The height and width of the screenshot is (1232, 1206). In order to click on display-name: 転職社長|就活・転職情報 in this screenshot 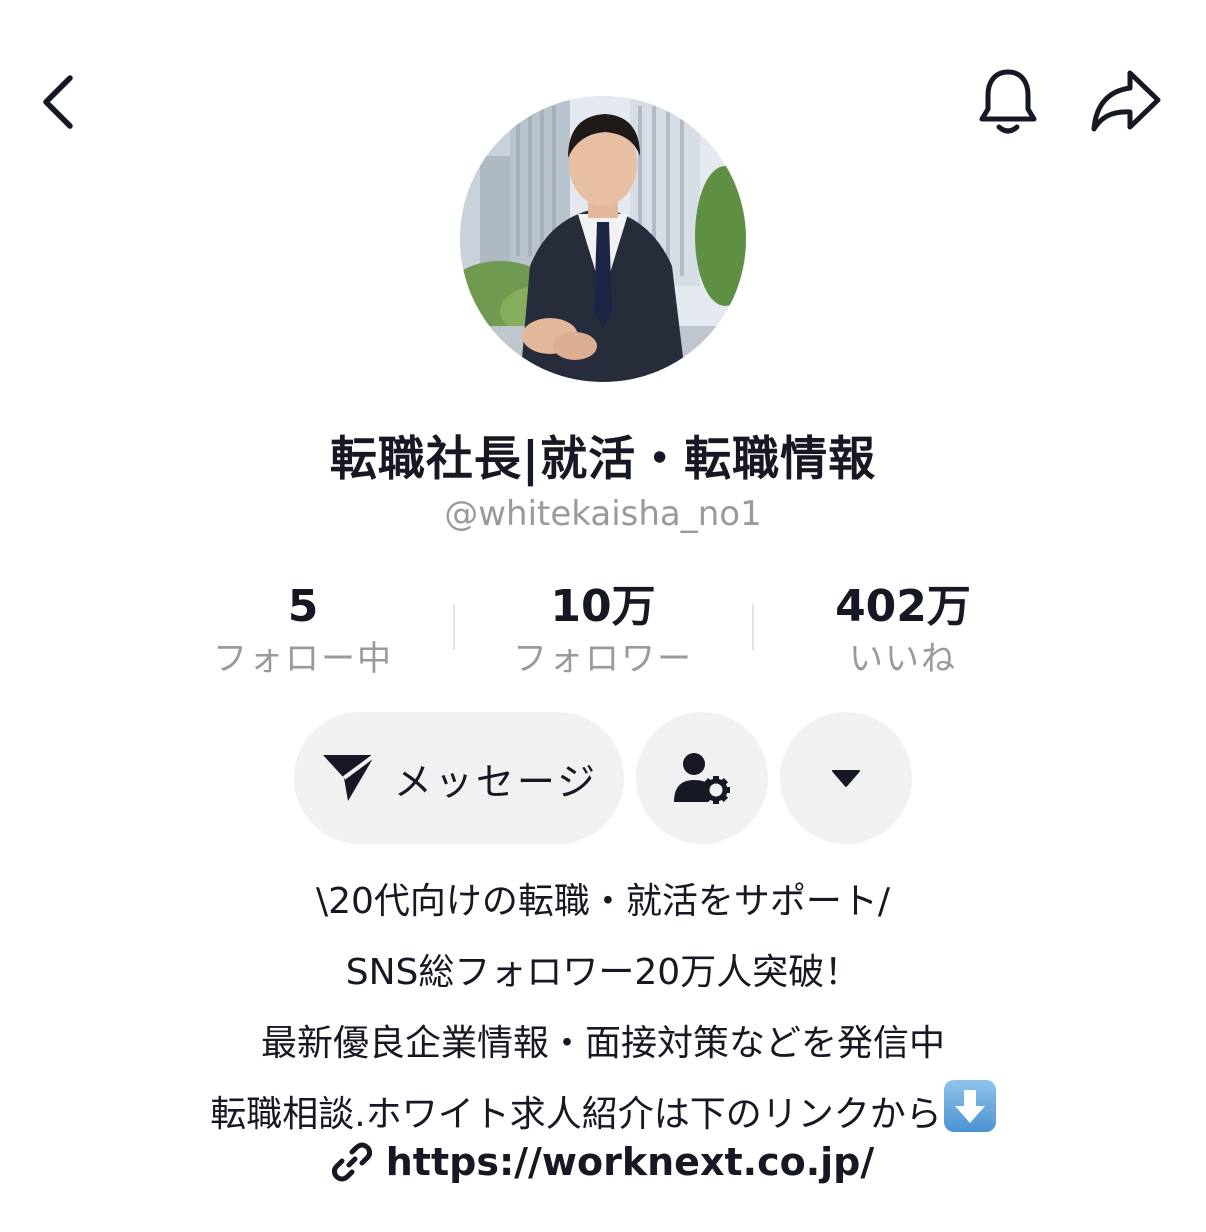, I will do `click(603, 459)`.